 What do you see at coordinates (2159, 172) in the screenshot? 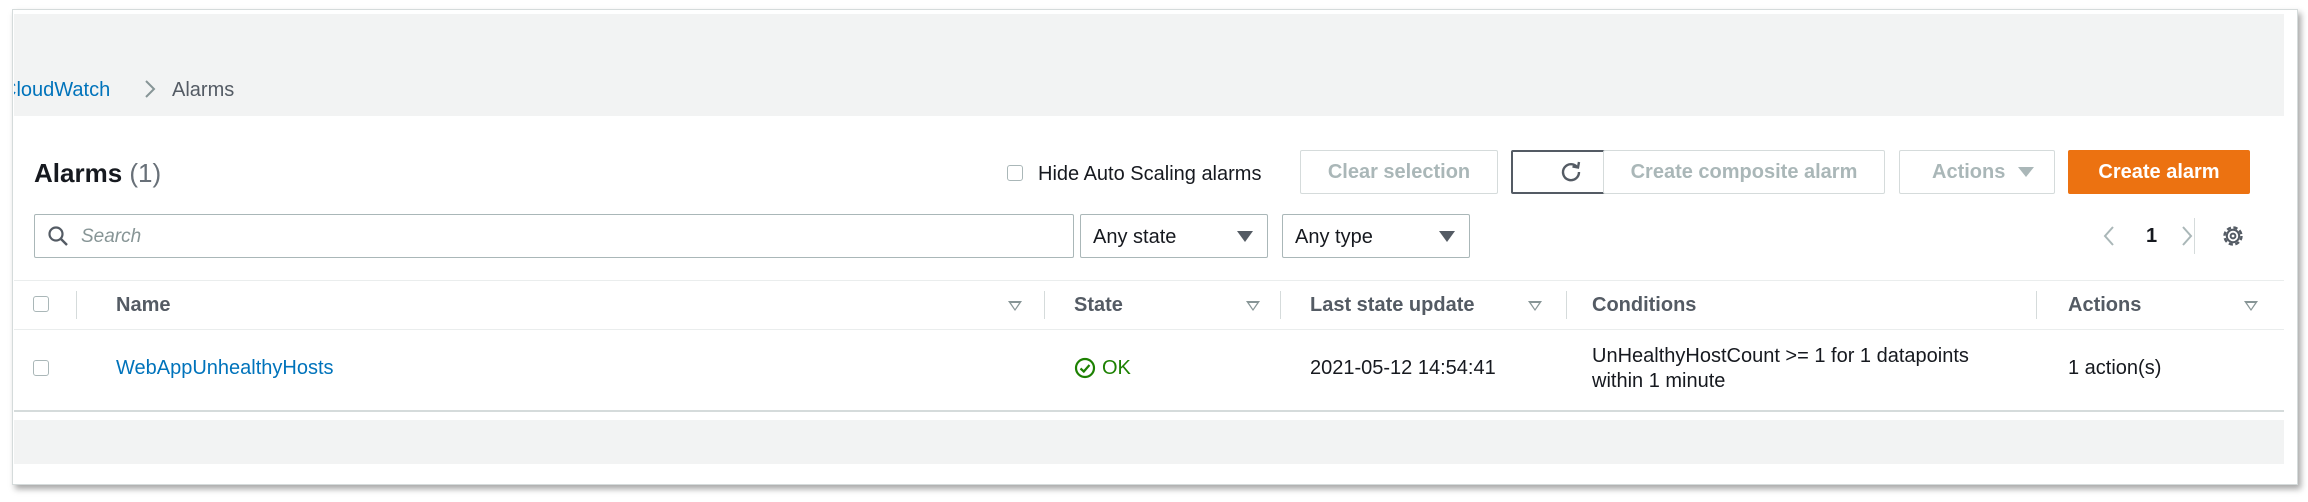
I see `create-alarm-button: Create alarm` at bounding box center [2159, 172].